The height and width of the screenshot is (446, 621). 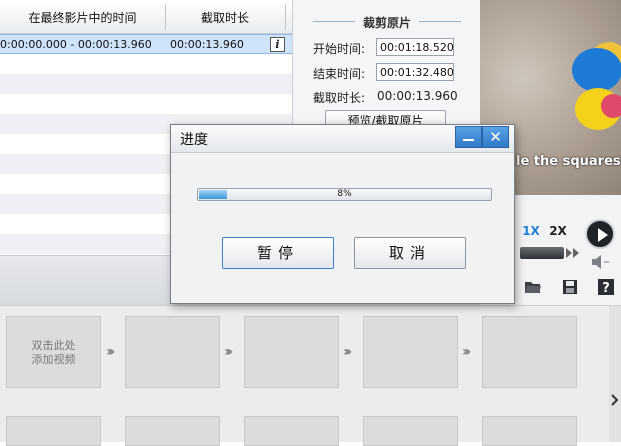 What do you see at coordinates (278, 253) in the screenshot?
I see `pause-button: 暂停` at bounding box center [278, 253].